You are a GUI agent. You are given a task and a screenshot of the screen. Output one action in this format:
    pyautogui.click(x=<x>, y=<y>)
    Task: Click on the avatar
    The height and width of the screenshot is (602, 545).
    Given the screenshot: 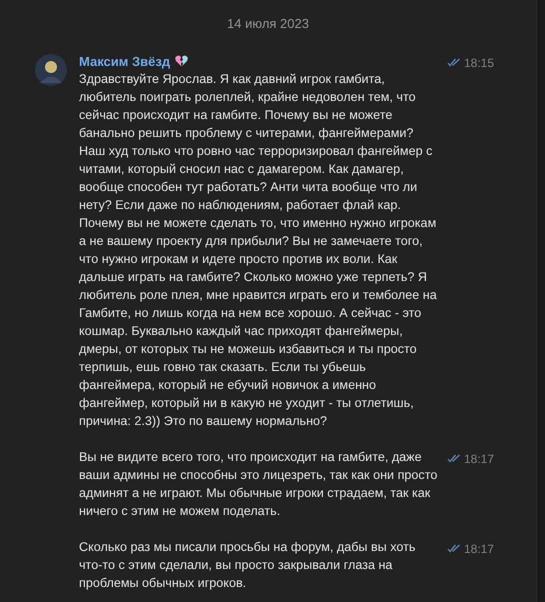 What is the action you would take?
    pyautogui.click(x=51, y=70)
    